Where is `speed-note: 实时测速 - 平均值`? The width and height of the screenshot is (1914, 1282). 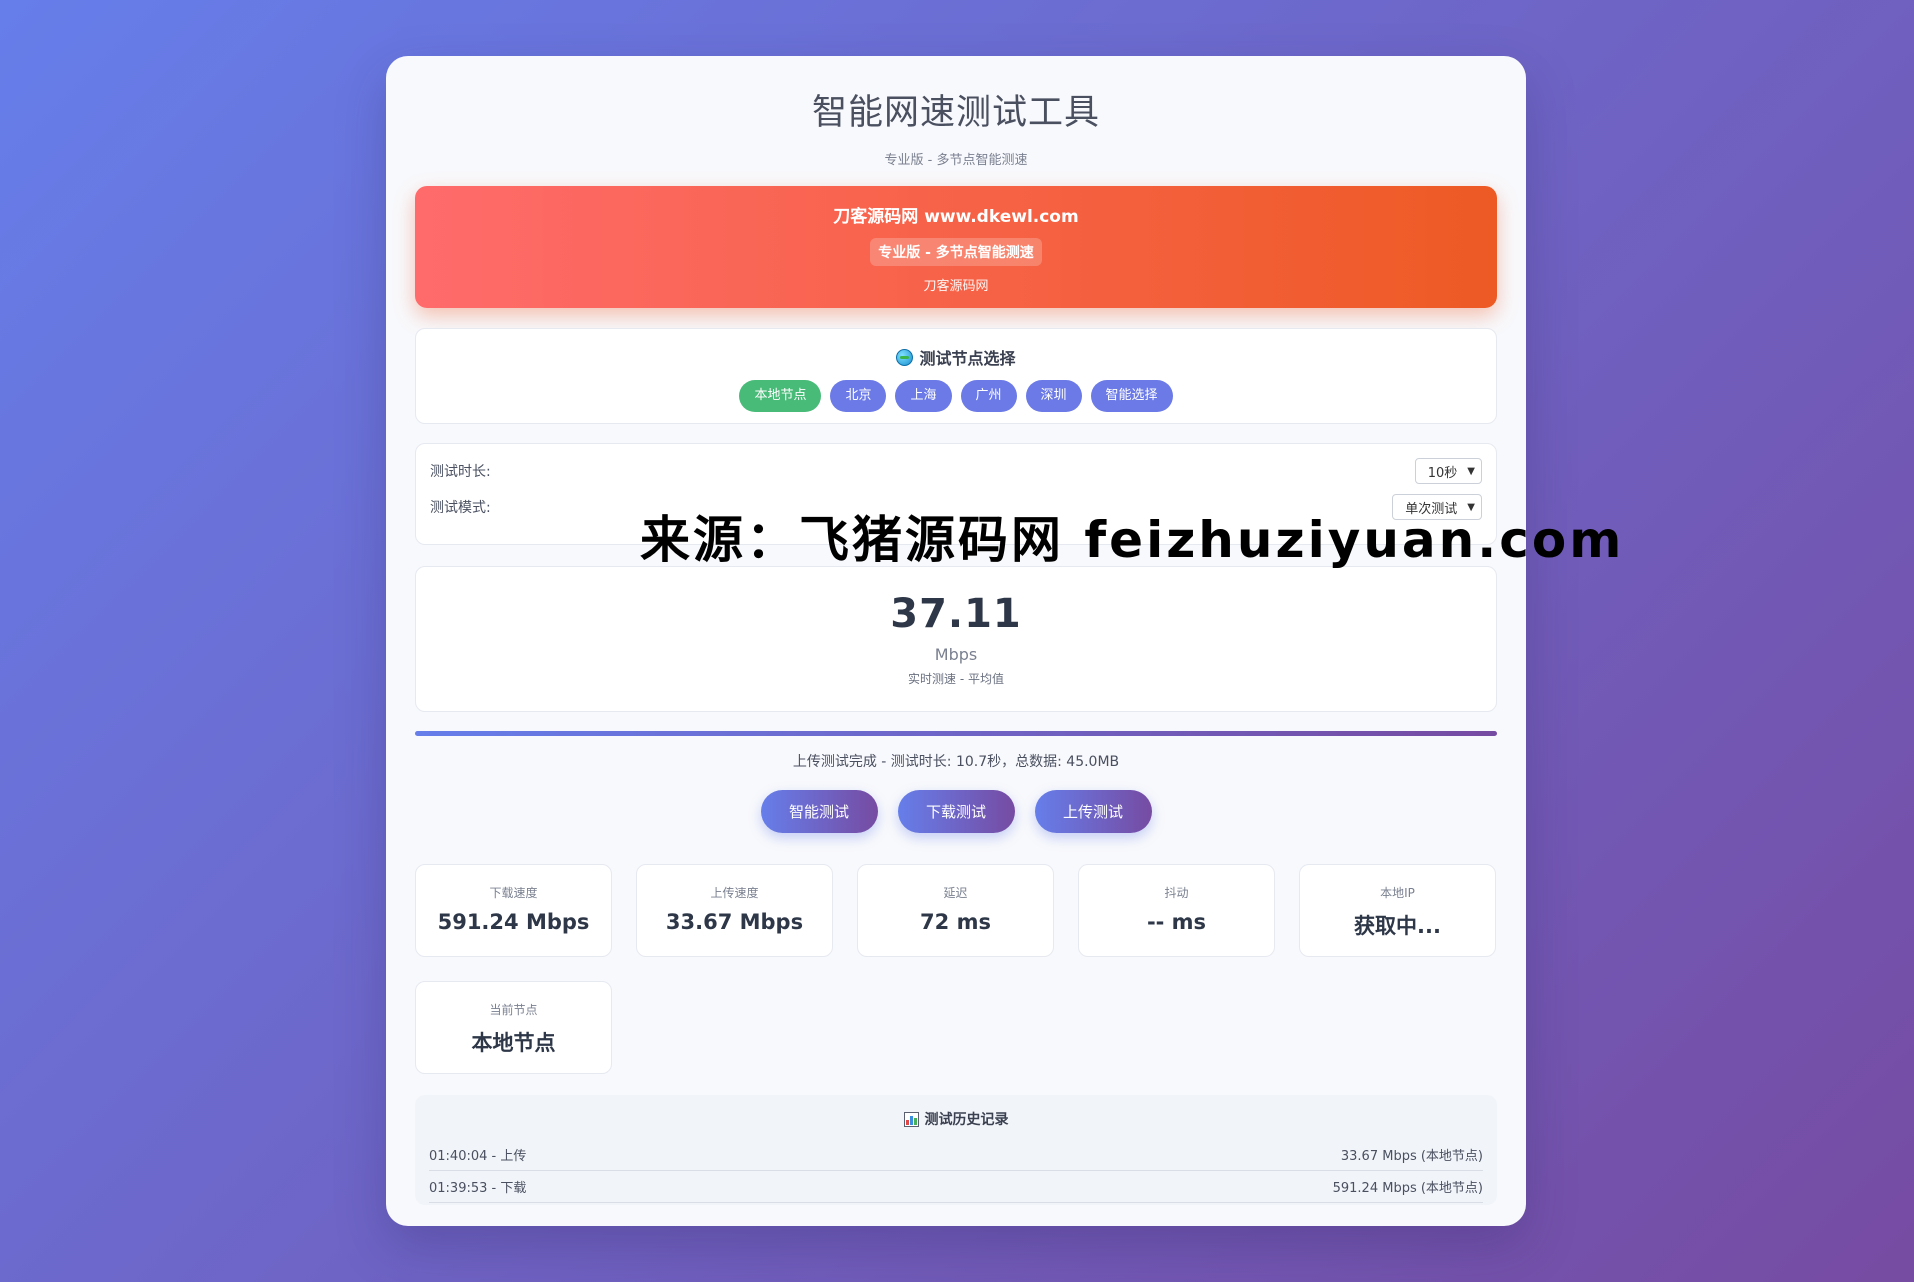 speed-note: 实时测速 - 平均值 is located at coordinates (956, 679).